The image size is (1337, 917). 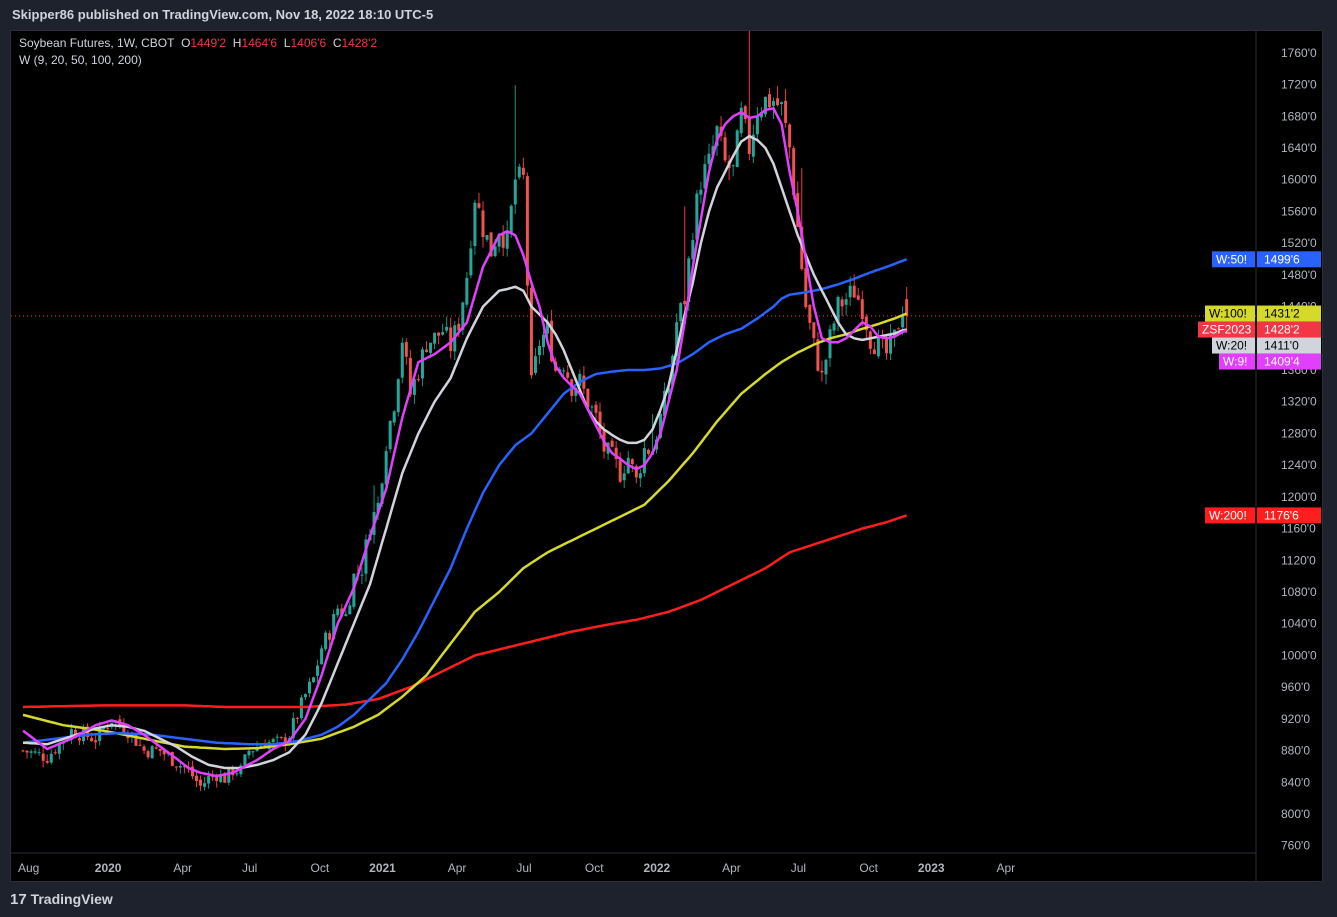 I want to click on price-tick-label: 1600'0, so click(x=1299, y=180).